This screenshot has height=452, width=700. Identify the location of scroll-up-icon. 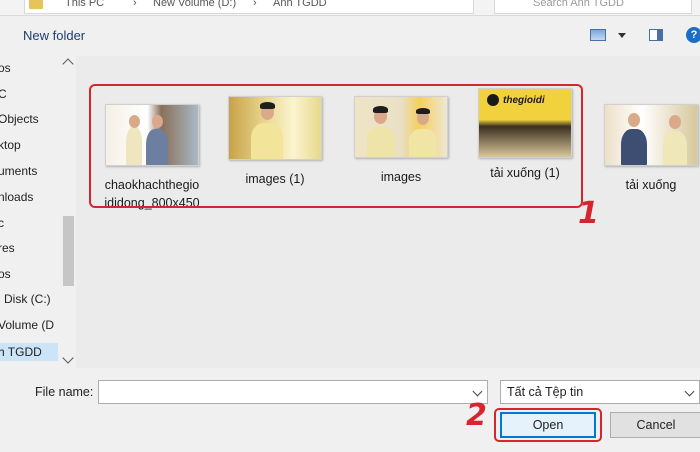
(68, 64).